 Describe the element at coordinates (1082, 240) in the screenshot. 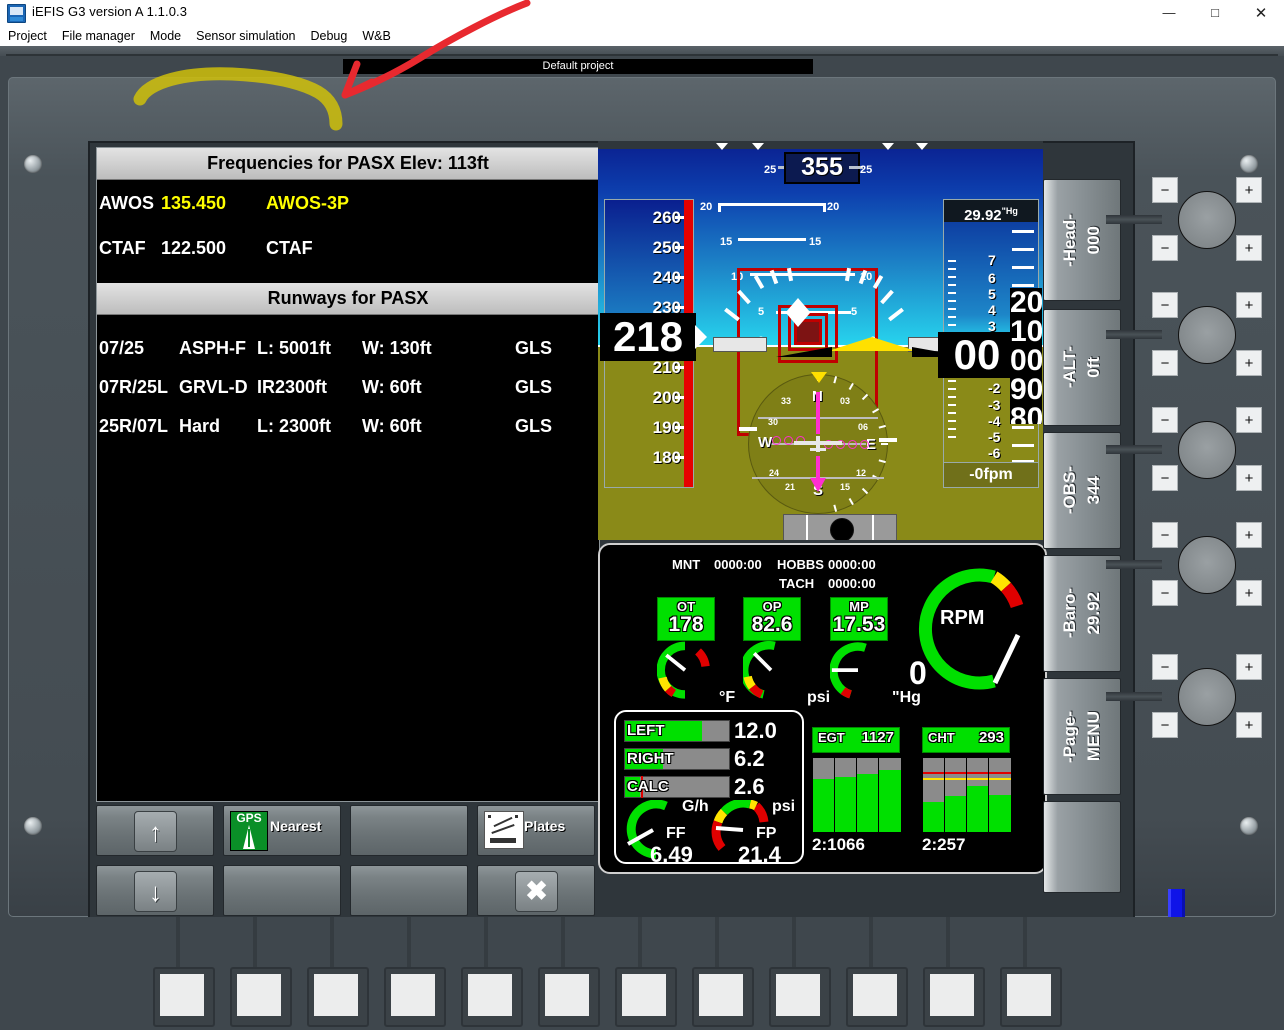

I see `right-label-heading: -Head- 000` at that location.